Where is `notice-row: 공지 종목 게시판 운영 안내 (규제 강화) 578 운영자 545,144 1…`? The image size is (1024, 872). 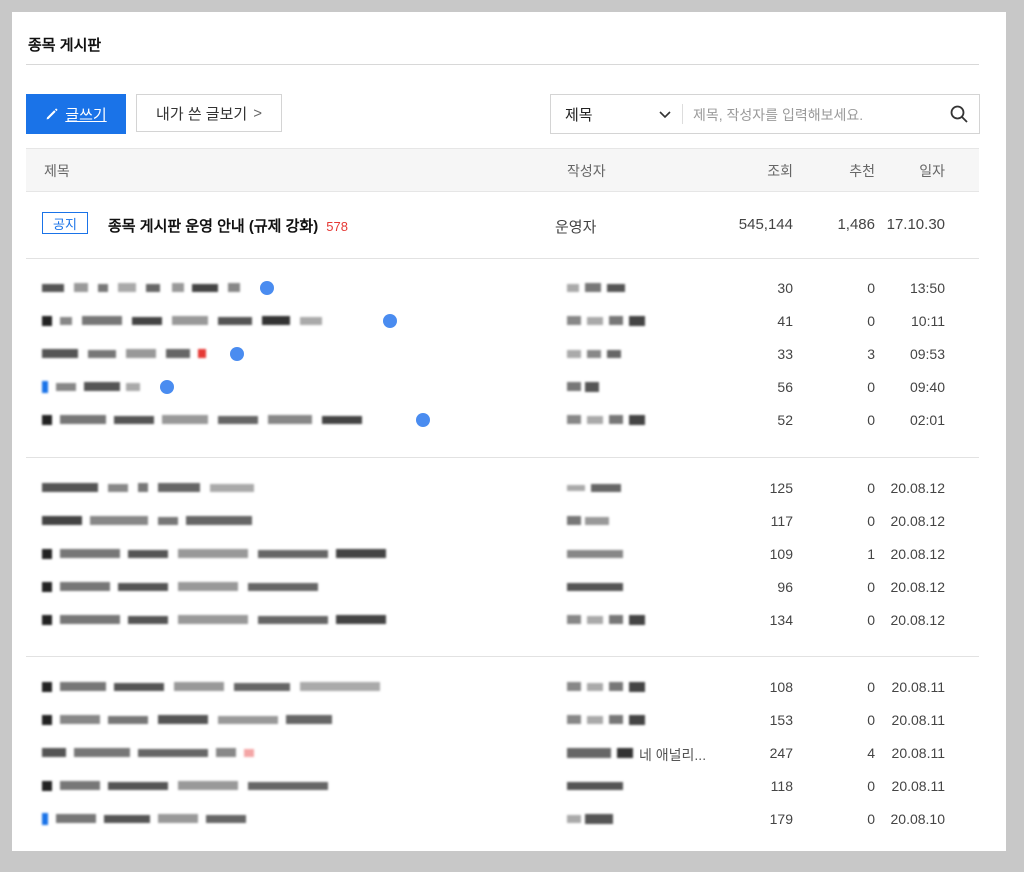
notice-row: 공지 종목 게시판 운영 안내 (규제 강화) 578 운영자 545,144 1… is located at coordinates (502, 225).